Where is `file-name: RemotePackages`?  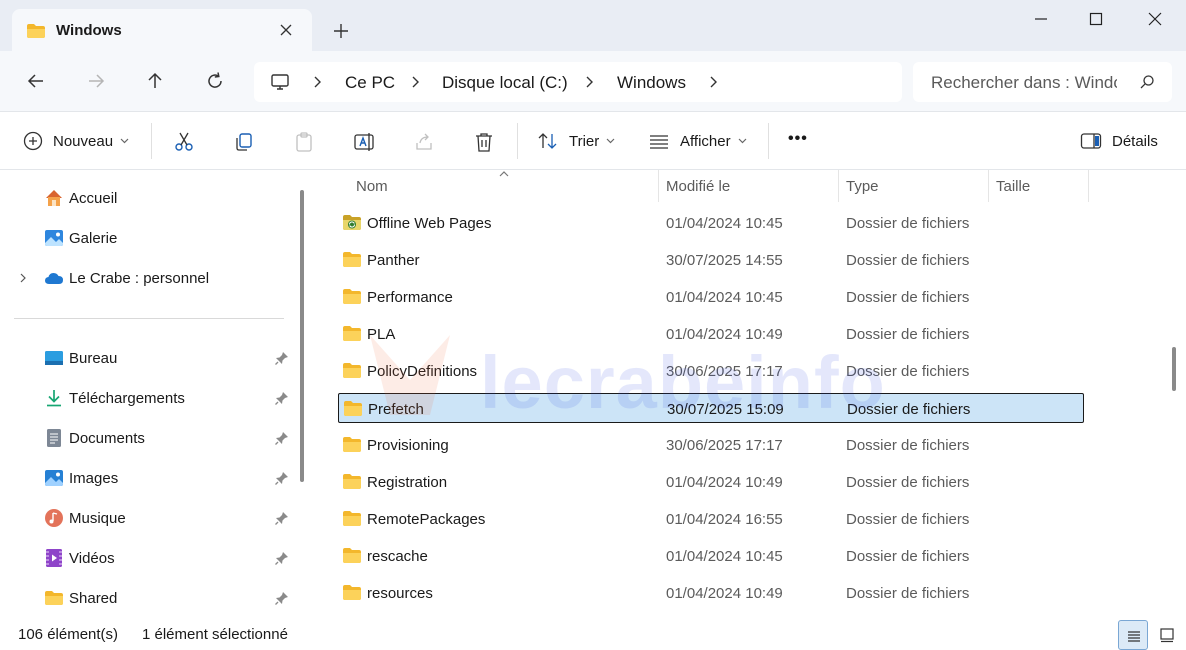
file-name: RemotePackages is located at coordinates (426, 519).